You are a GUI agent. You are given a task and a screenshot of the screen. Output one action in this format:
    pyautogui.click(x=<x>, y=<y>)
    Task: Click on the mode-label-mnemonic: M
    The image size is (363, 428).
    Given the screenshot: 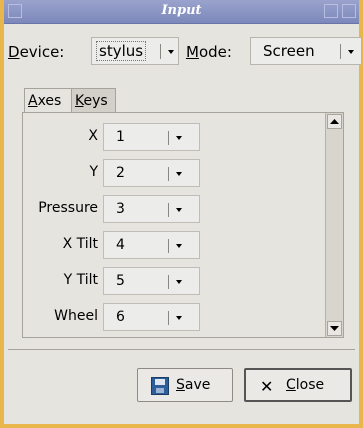 What is the action you would take?
    pyautogui.click(x=192, y=52)
    